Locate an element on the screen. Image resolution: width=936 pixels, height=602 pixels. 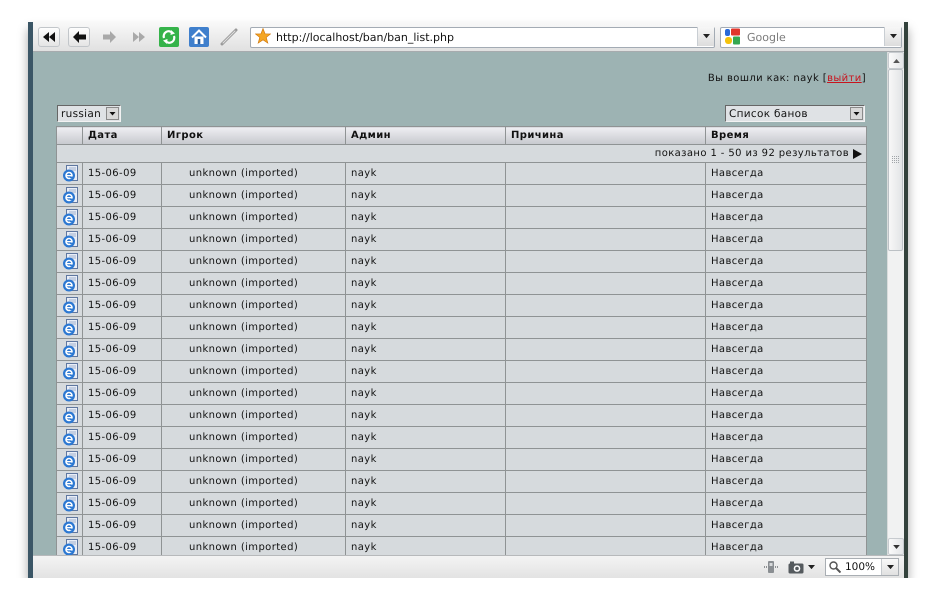
column-header: Дата is located at coordinates (122, 135).